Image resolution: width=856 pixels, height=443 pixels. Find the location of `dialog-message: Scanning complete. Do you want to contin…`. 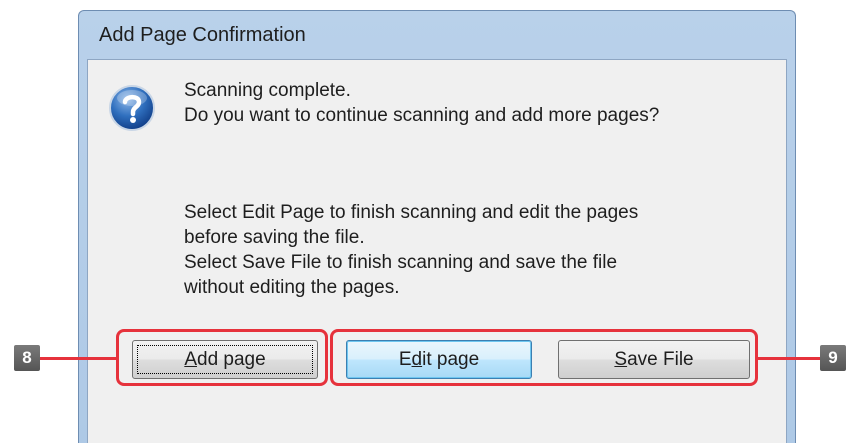

dialog-message: Scanning complete. Do you want to contin… is located at coordinates (421, 103).